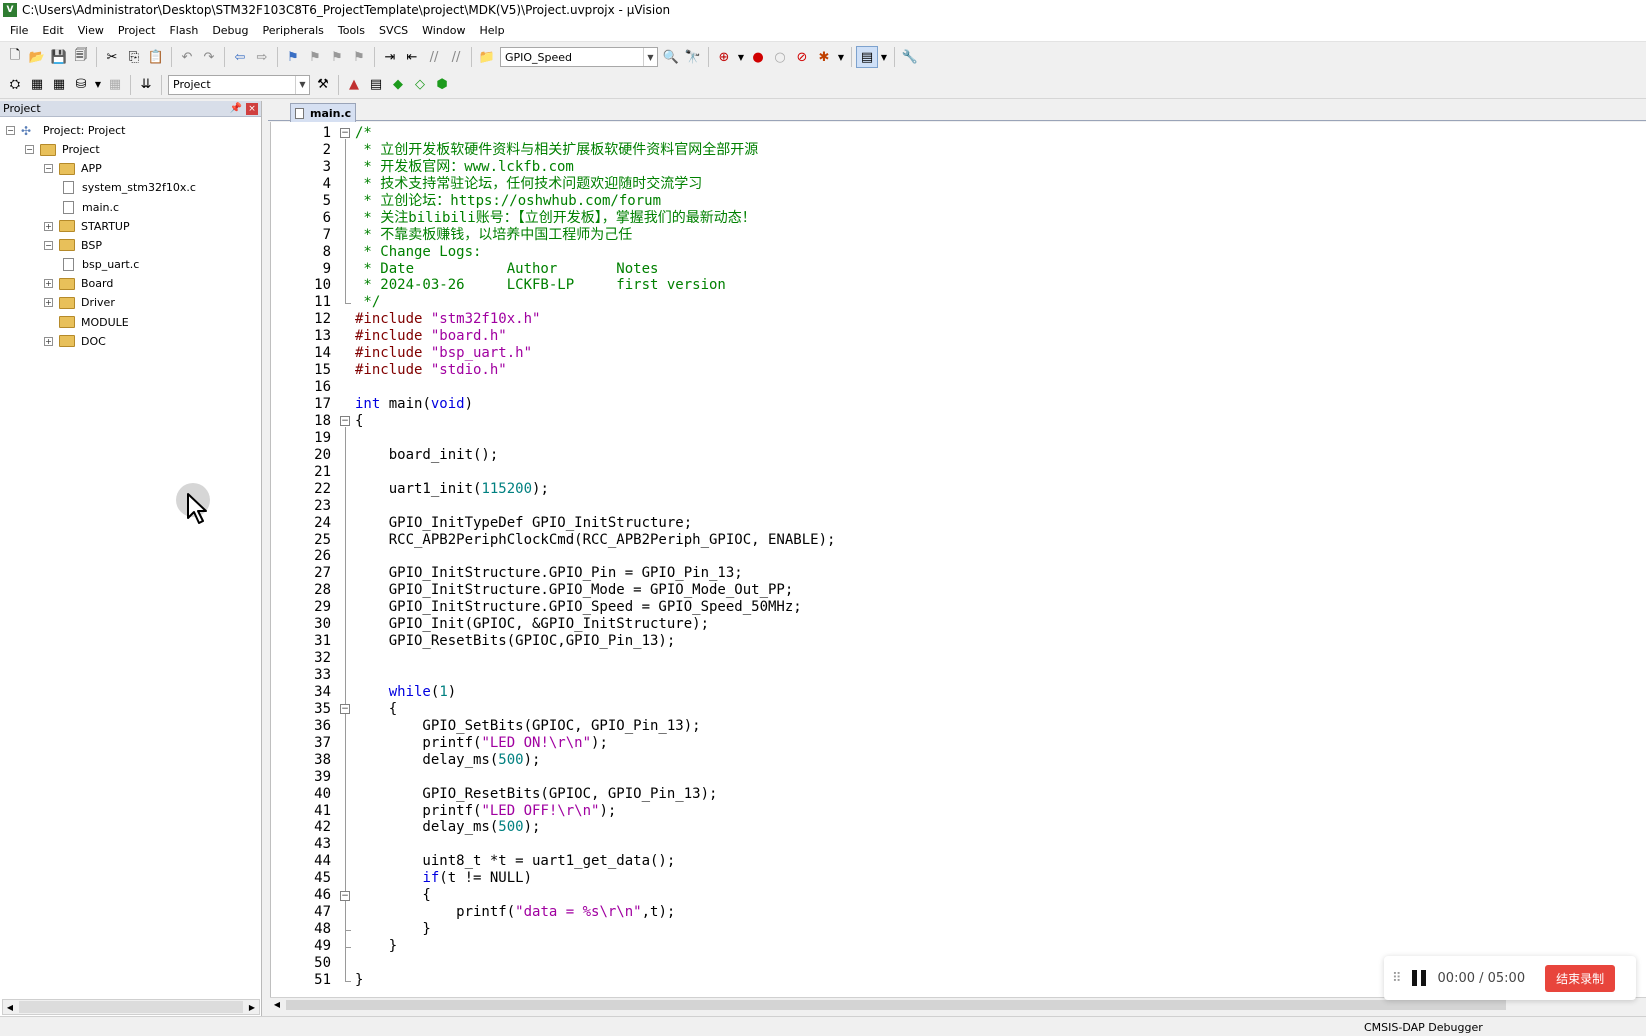 This screenshot has height=1036, width=1646. Describe the element at coordinates (412, 57) in the screenshot. I see `unindent-icon: ⇤` at that location.